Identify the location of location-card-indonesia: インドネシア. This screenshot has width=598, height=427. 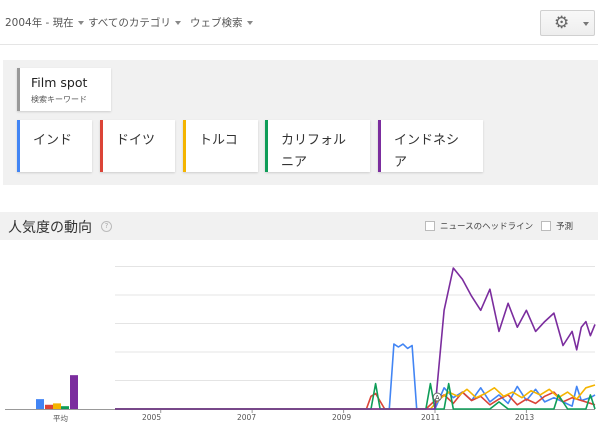
(430, 146).